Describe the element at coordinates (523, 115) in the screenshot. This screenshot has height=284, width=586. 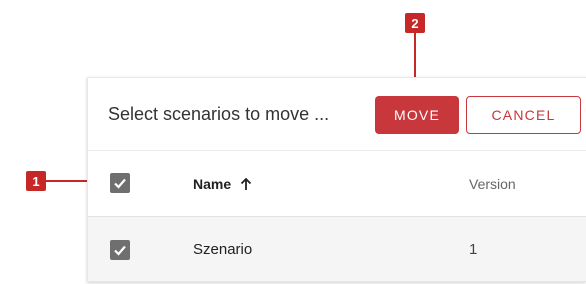
I see `cancel-button: CANCEL` at that location.